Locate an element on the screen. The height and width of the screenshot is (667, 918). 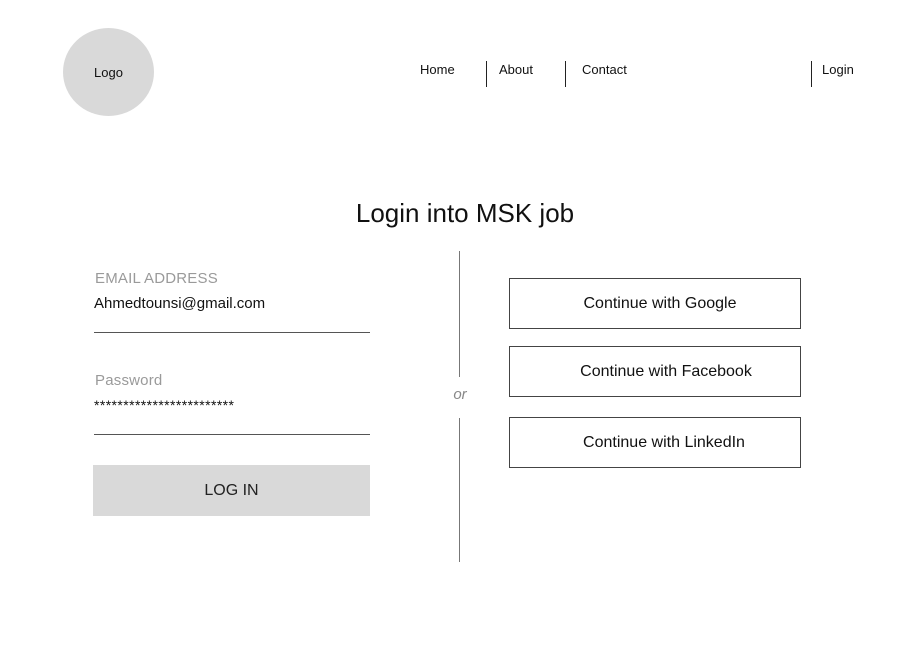
nav-home-link: Home is located at coordinates (437, 69).